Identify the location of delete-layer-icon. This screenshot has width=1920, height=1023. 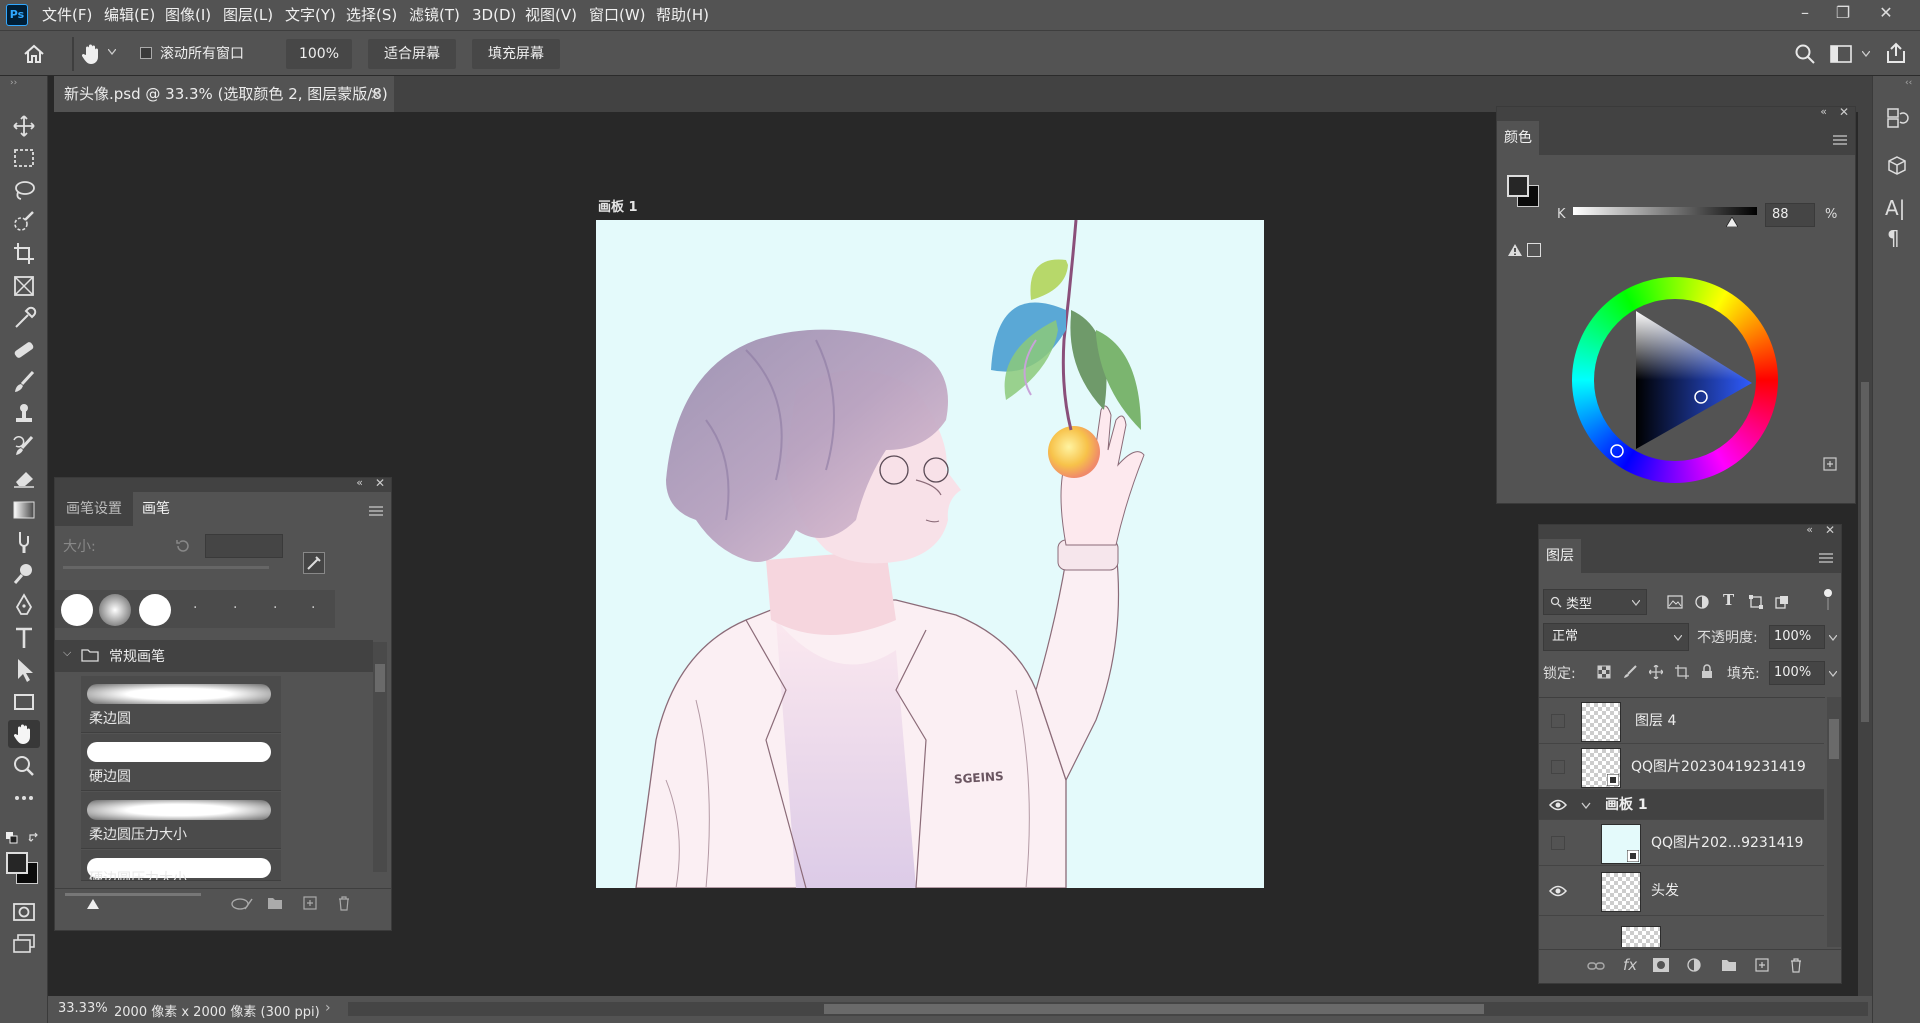
(1796, 965).